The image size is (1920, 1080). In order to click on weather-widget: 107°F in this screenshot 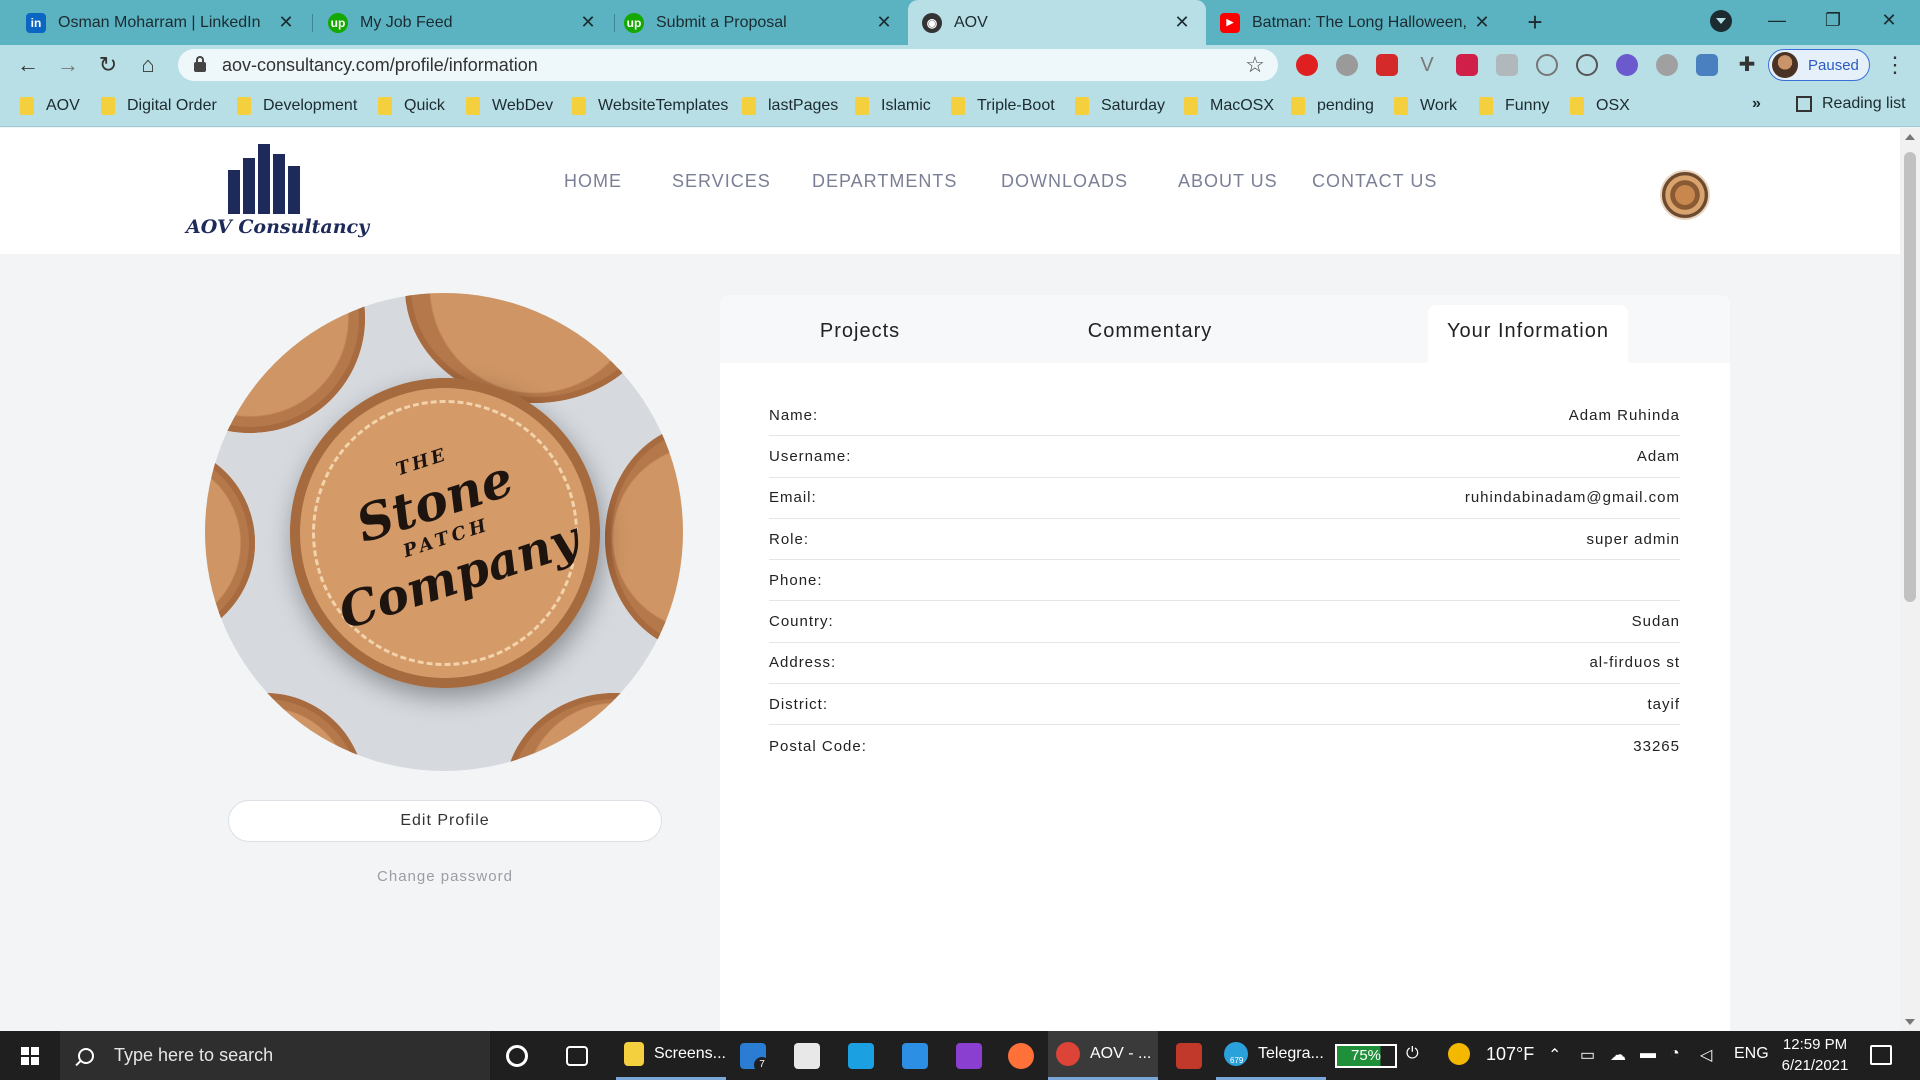, I will do `click(1491, 1054)`.